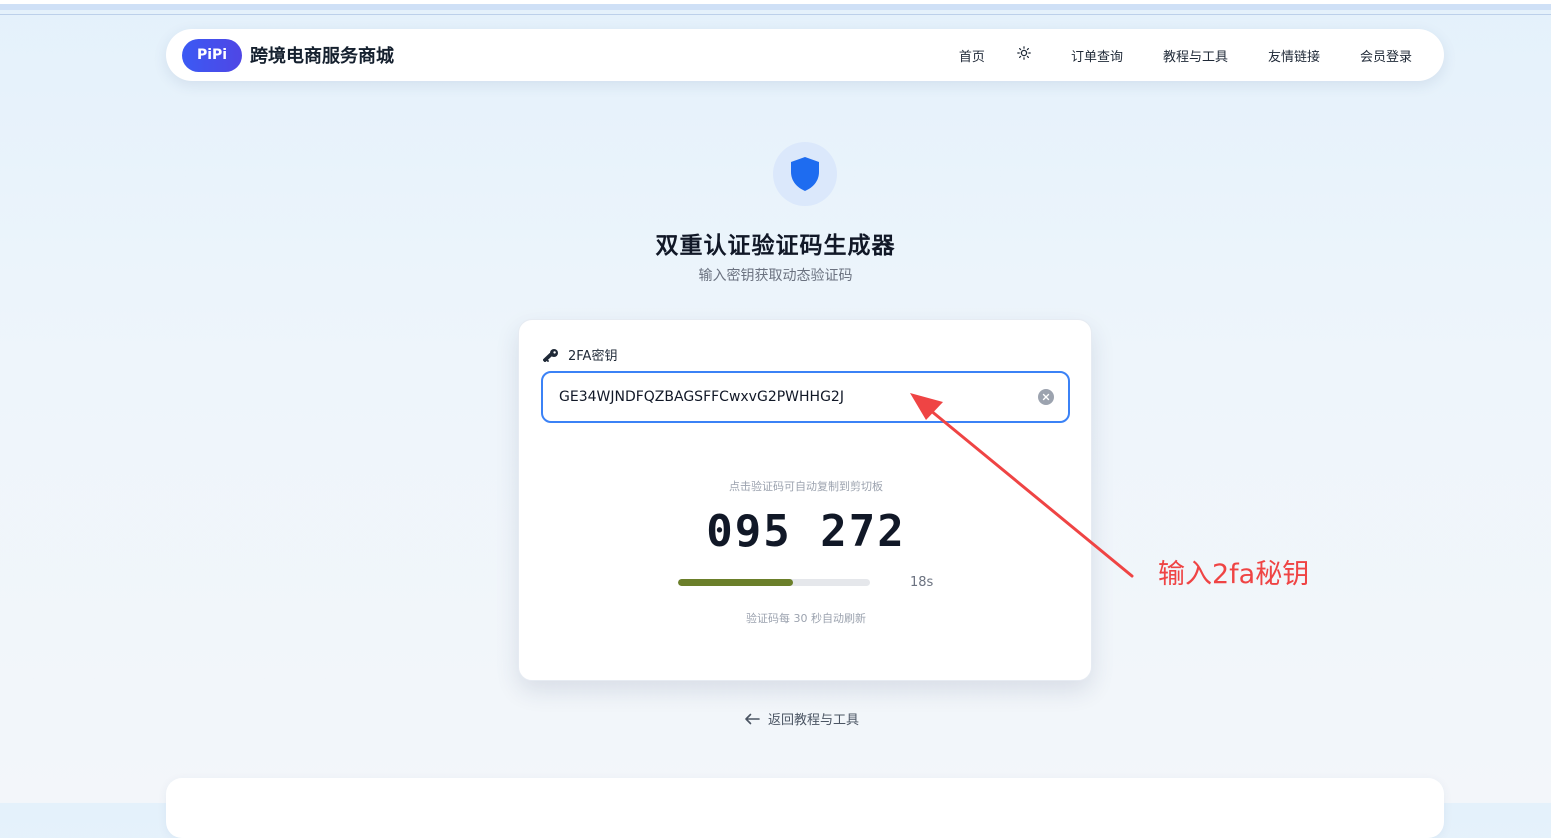 The height and width of the screenshot is (838, 1551). I want to click on annotation-arrow, so click(1022, 485).